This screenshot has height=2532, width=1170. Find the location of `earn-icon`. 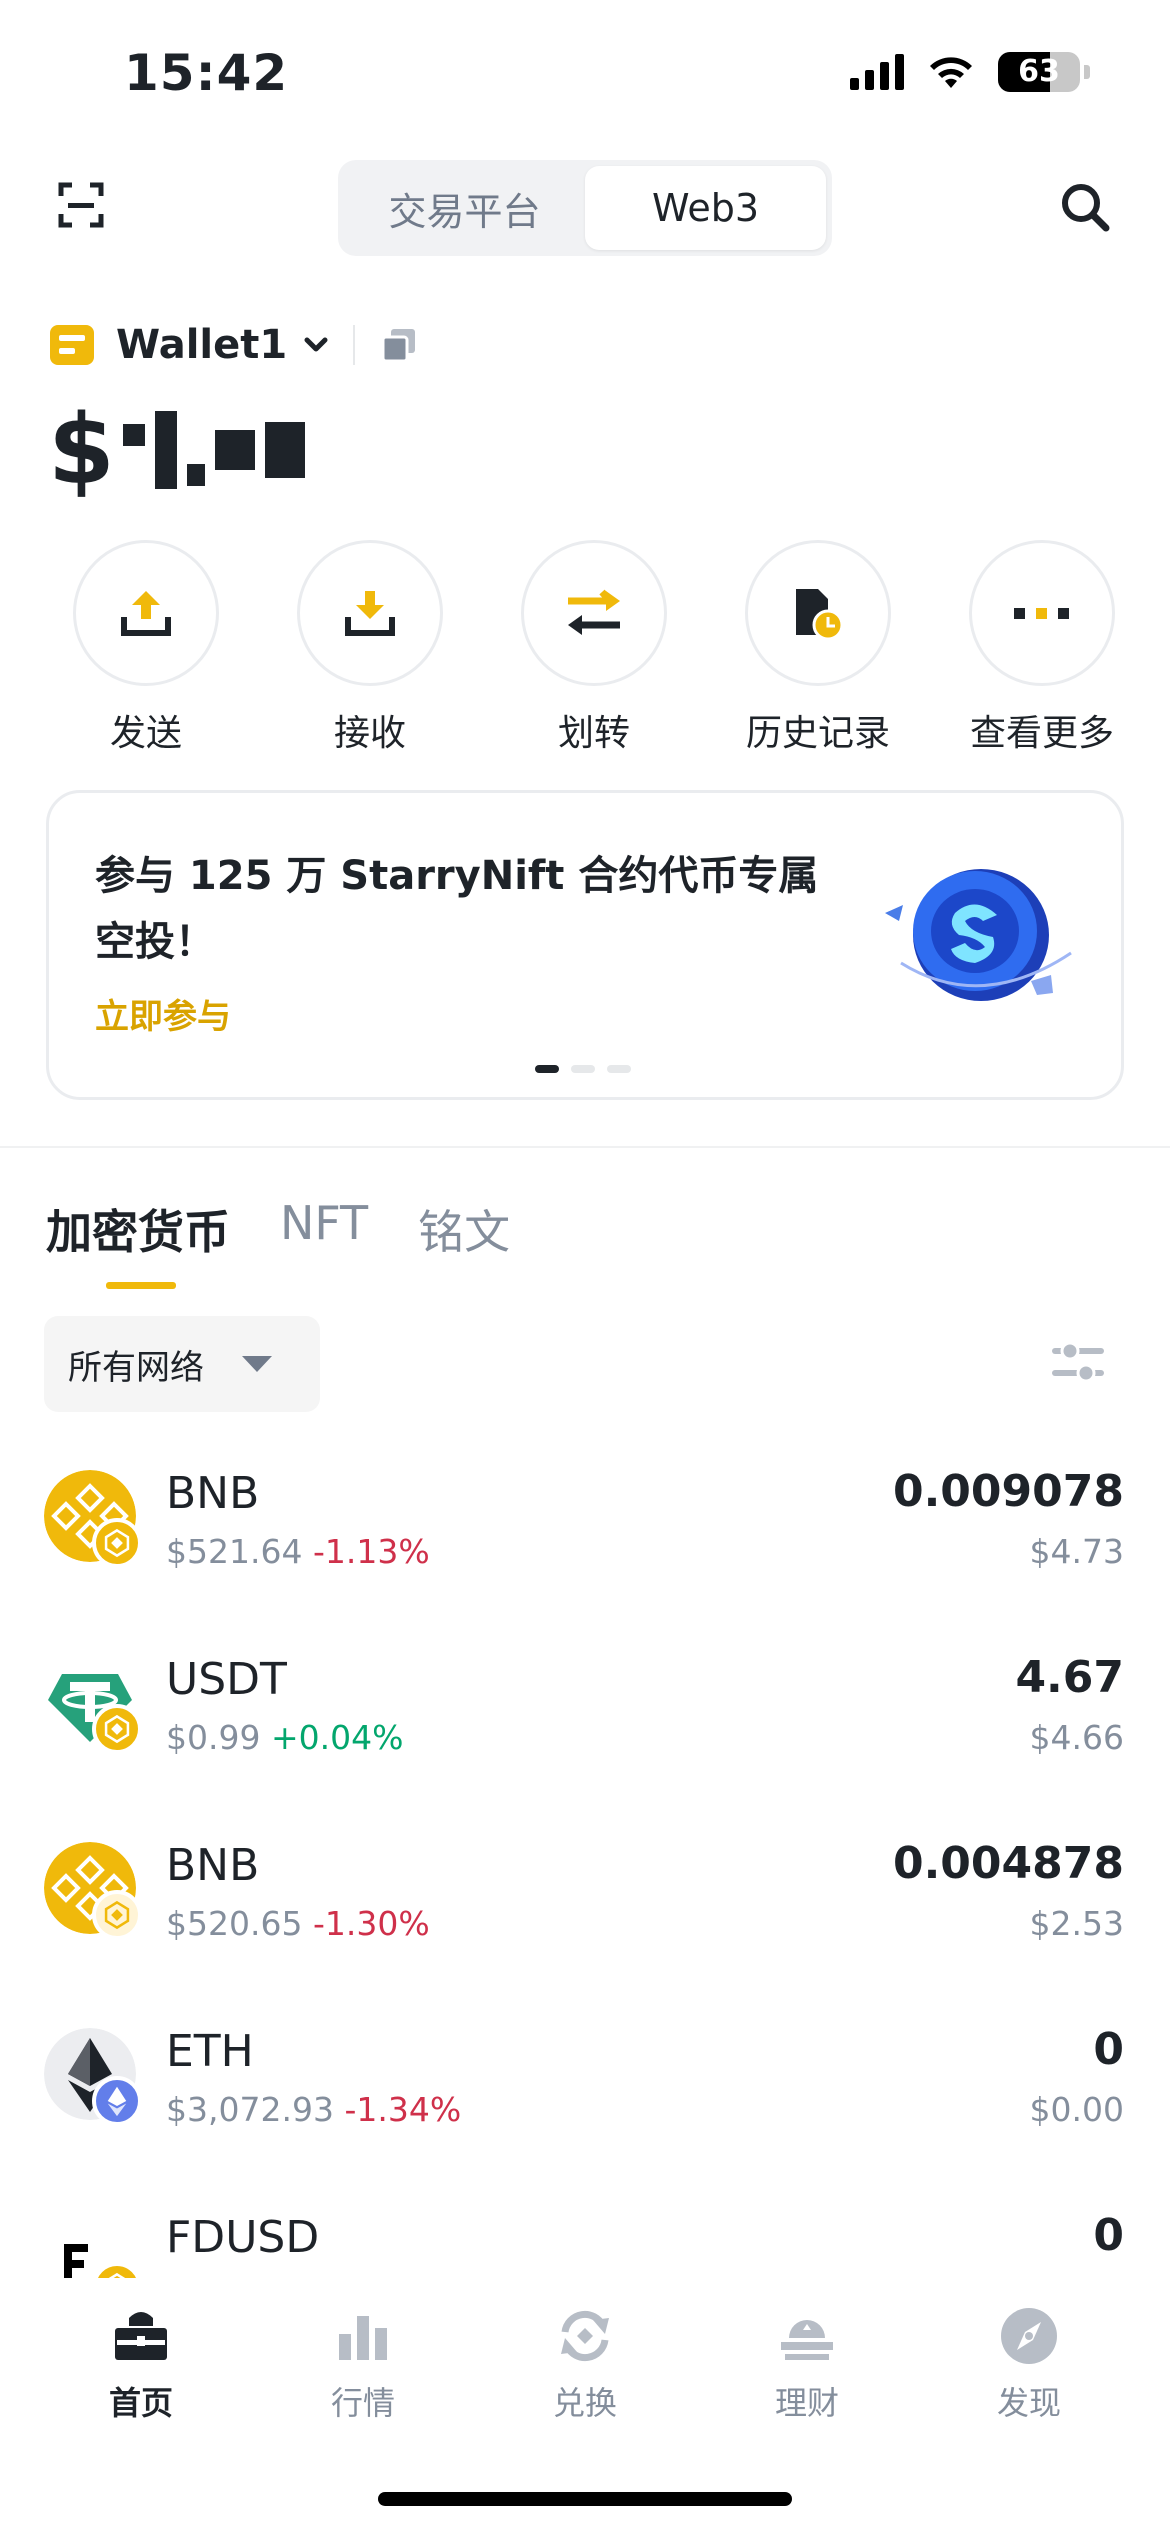

earn-icon is located at coordinates (807, 2340).